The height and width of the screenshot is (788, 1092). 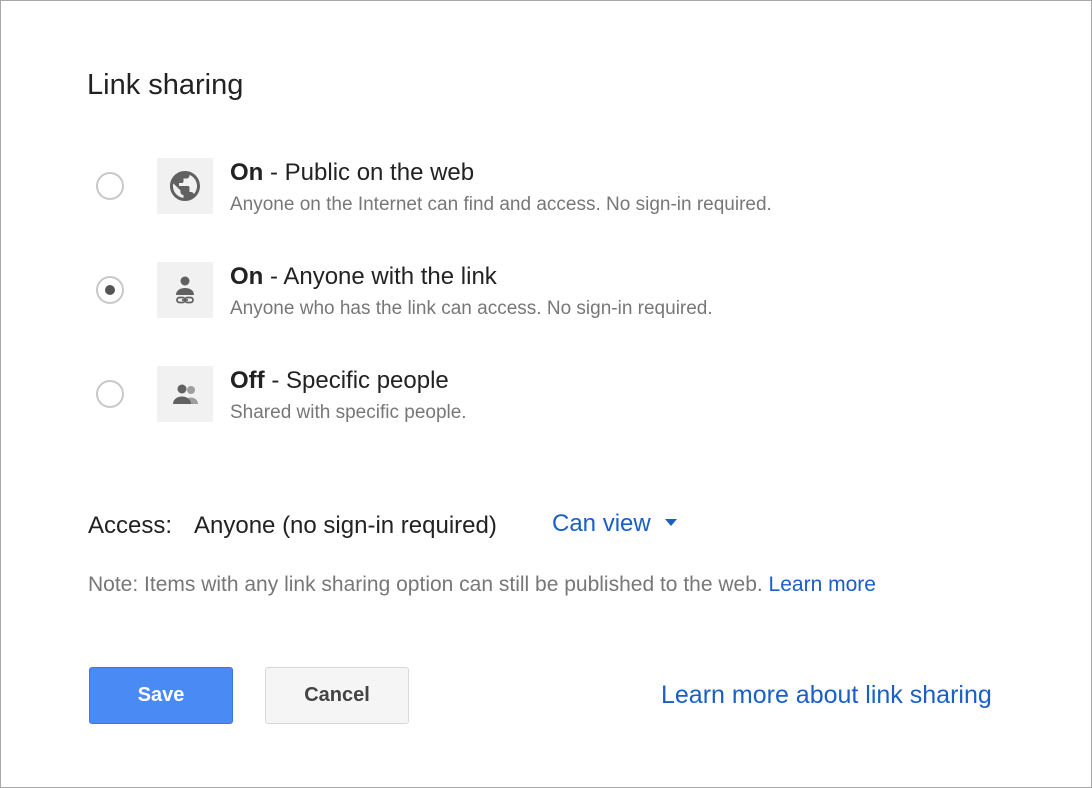 I want to click on access-label: Access:, so click(x=130, y=525).